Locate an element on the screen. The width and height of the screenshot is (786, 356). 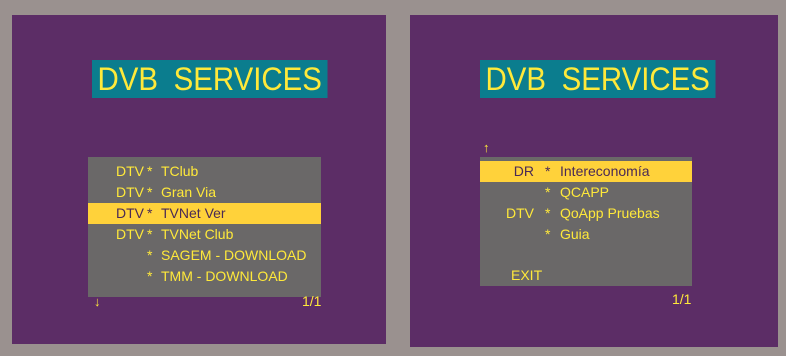
service-name: Guia is located at coordinates (575, 234).